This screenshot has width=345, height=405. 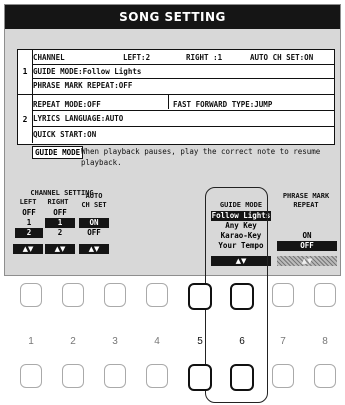 I want to click on left-up-down-button: ▲▼, so click(x=28, y=249).